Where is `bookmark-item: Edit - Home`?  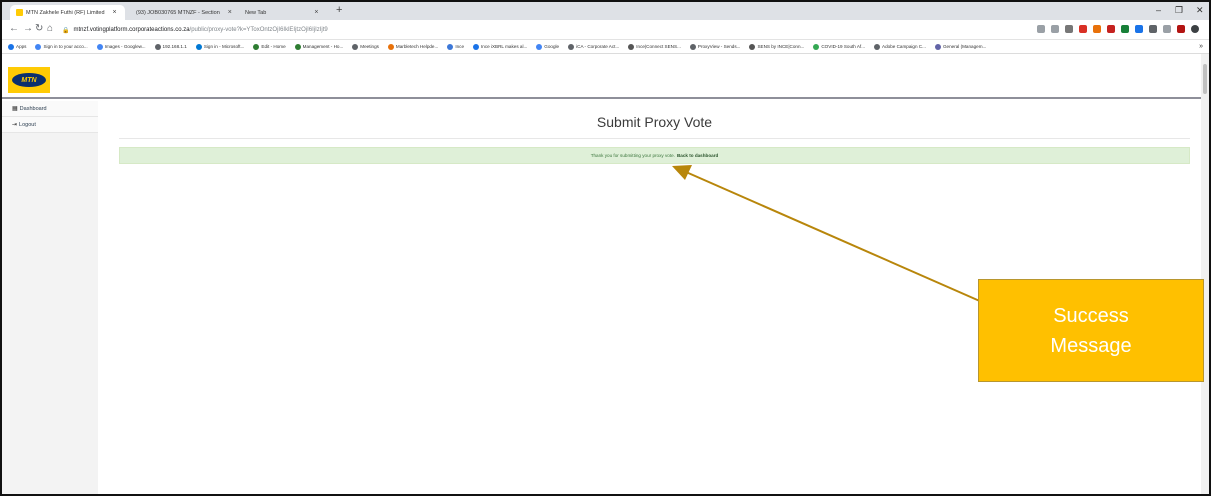
bookmark-item: Edit - Home is located at coordinates (269, 46).